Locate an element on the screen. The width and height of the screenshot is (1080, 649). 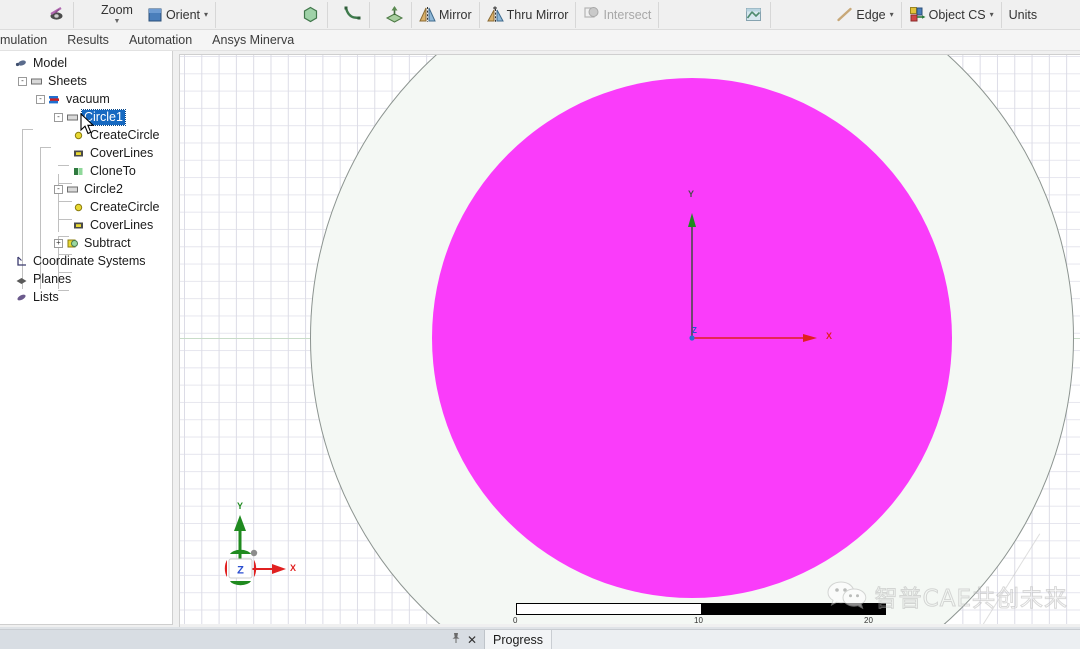
polyline-tool-button is located at coordinates (352, 15).